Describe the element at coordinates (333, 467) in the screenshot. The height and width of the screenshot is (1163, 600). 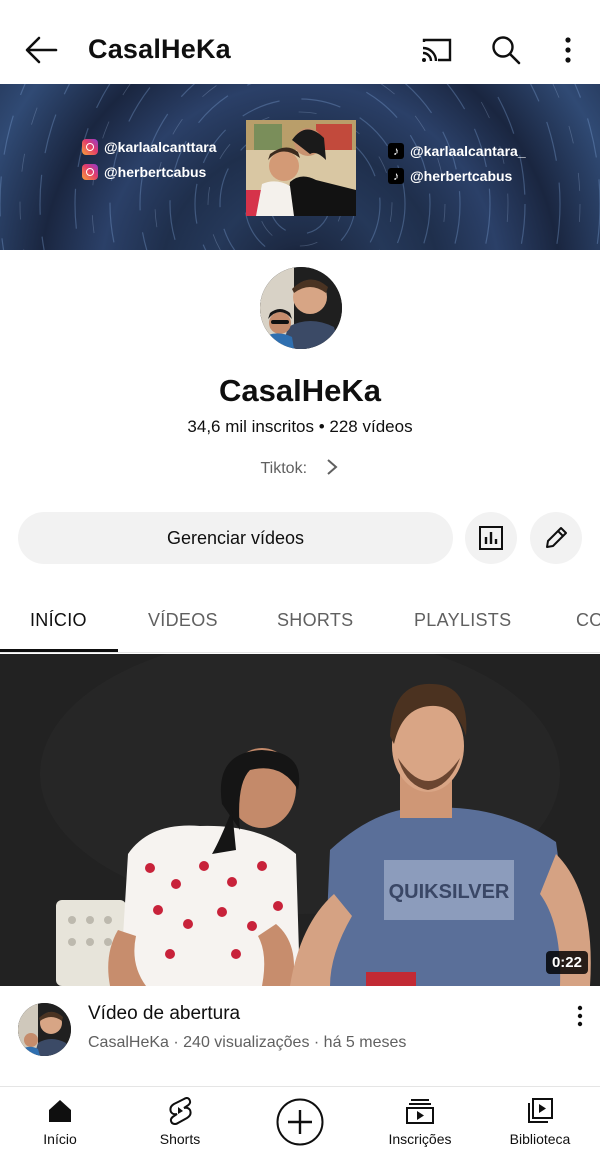
I see `chevron-right-icon` at that location.